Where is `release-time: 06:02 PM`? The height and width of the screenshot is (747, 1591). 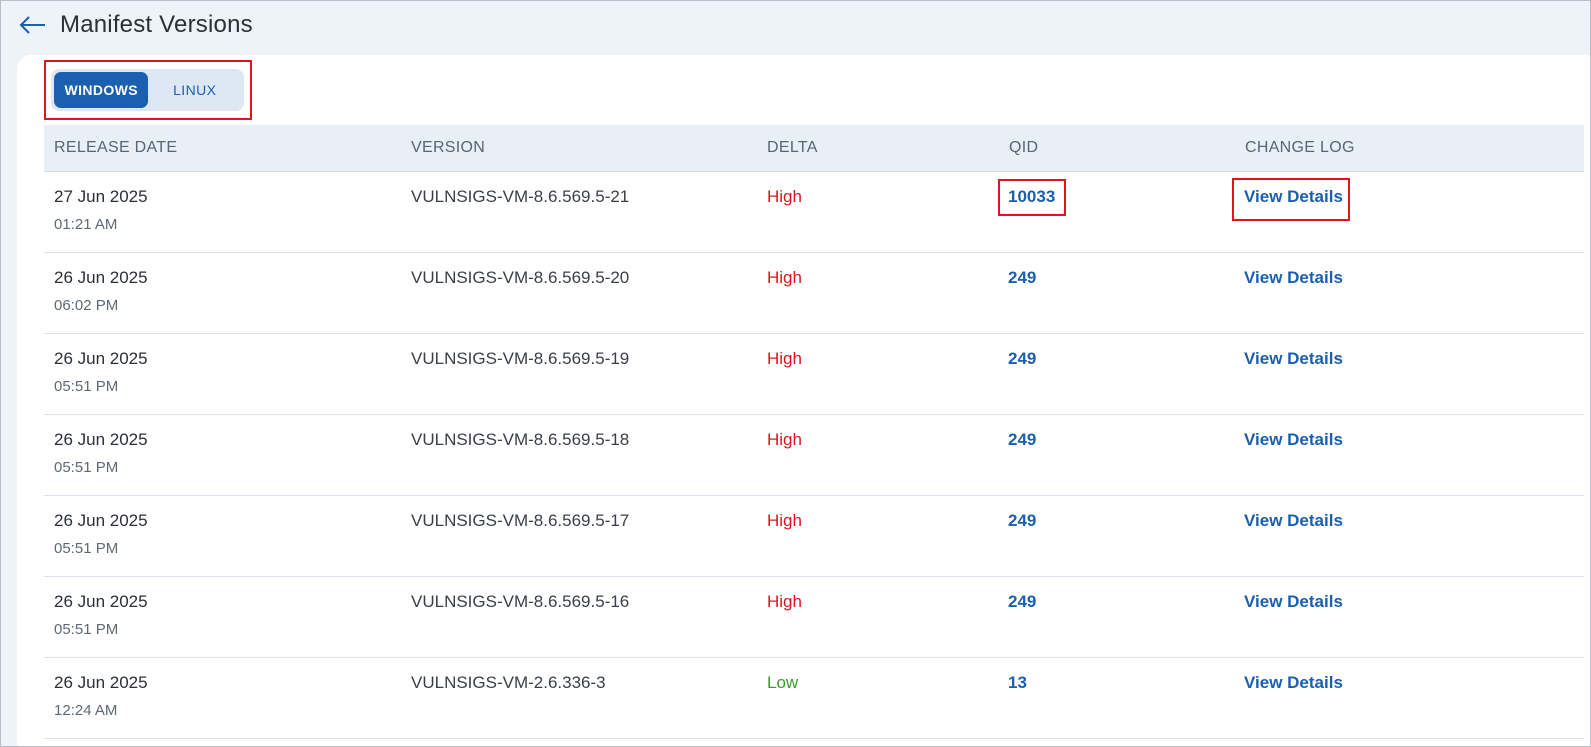
release-time: 06:02 PM is located at coordinates (86, 305).